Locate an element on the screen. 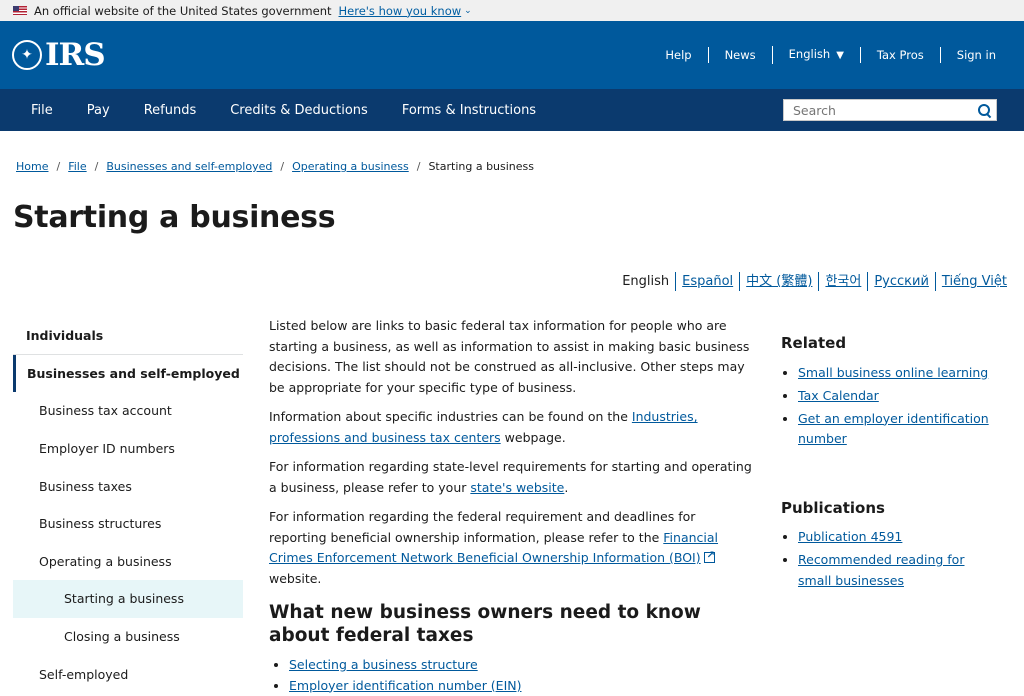 This screenshot has width=1024, height=696. paragraph-text: webpage. is located at coordinates (533, 437).